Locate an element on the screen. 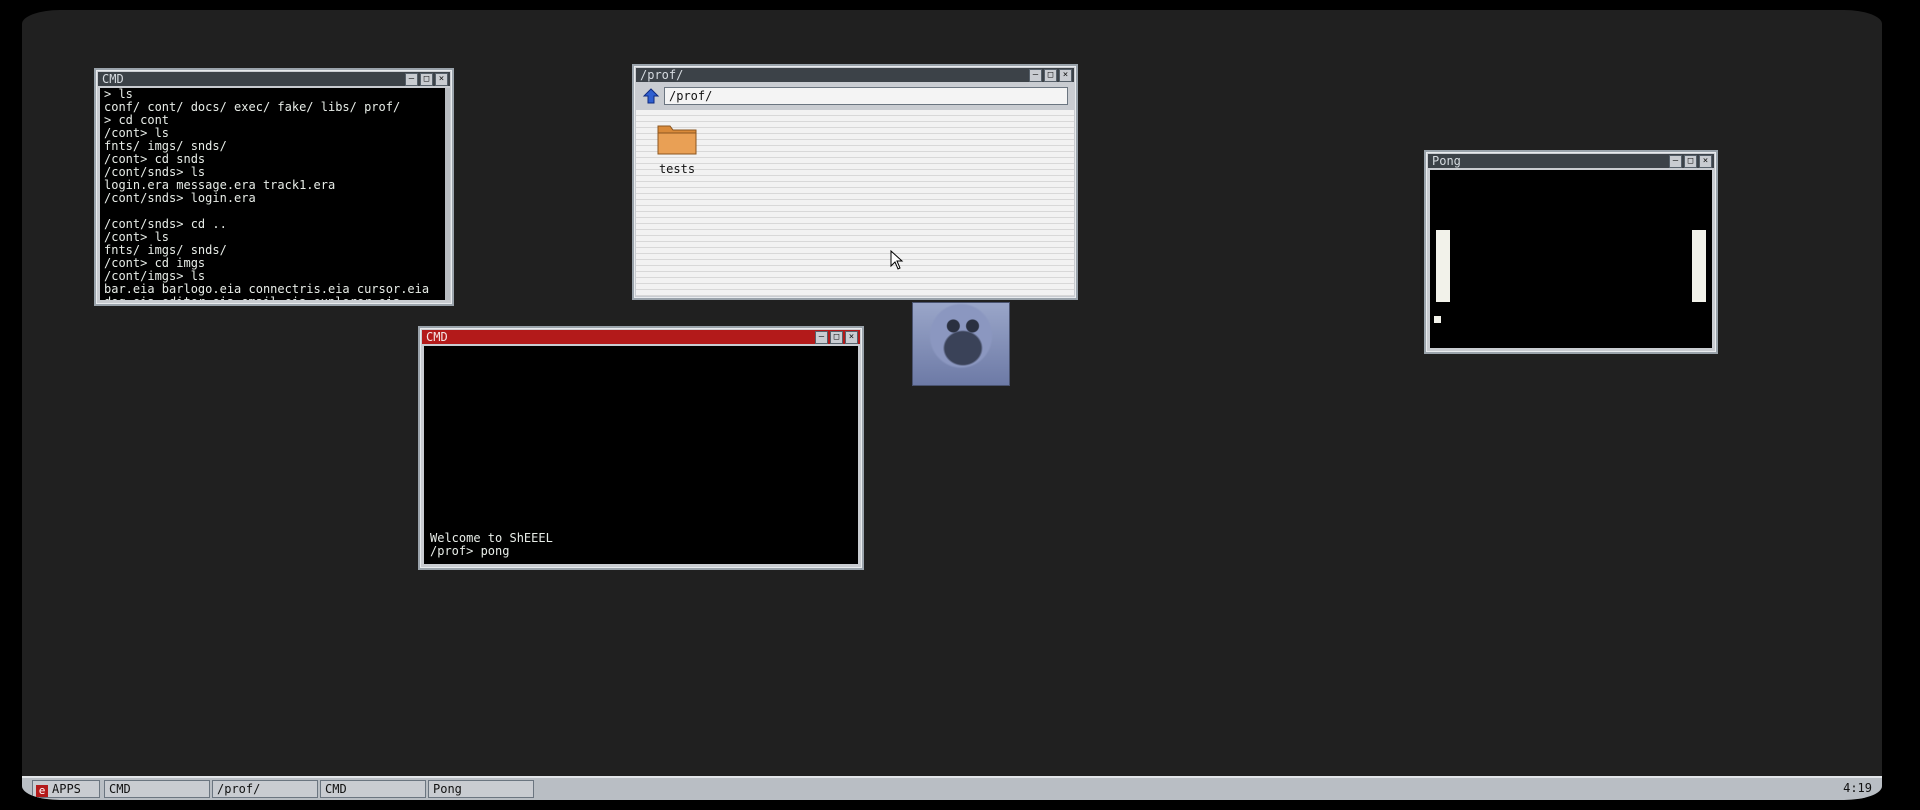 The width and height of the screenshot is (1920, 810). file-explorer-window: /prof/ – □ × /prof/ tests is located at coordinates (855, 182).